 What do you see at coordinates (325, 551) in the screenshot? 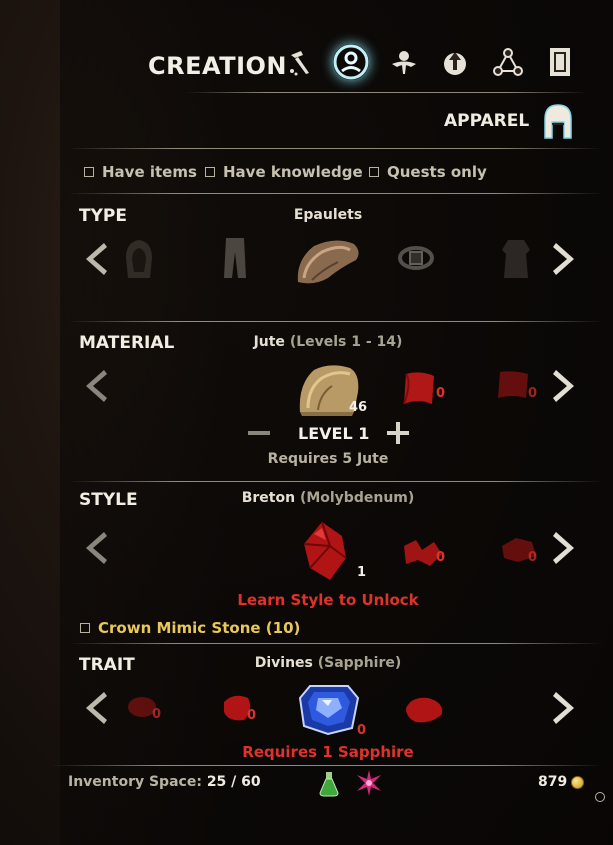
I see `molybdenum-style-icon` at bounding box center [325, 551].